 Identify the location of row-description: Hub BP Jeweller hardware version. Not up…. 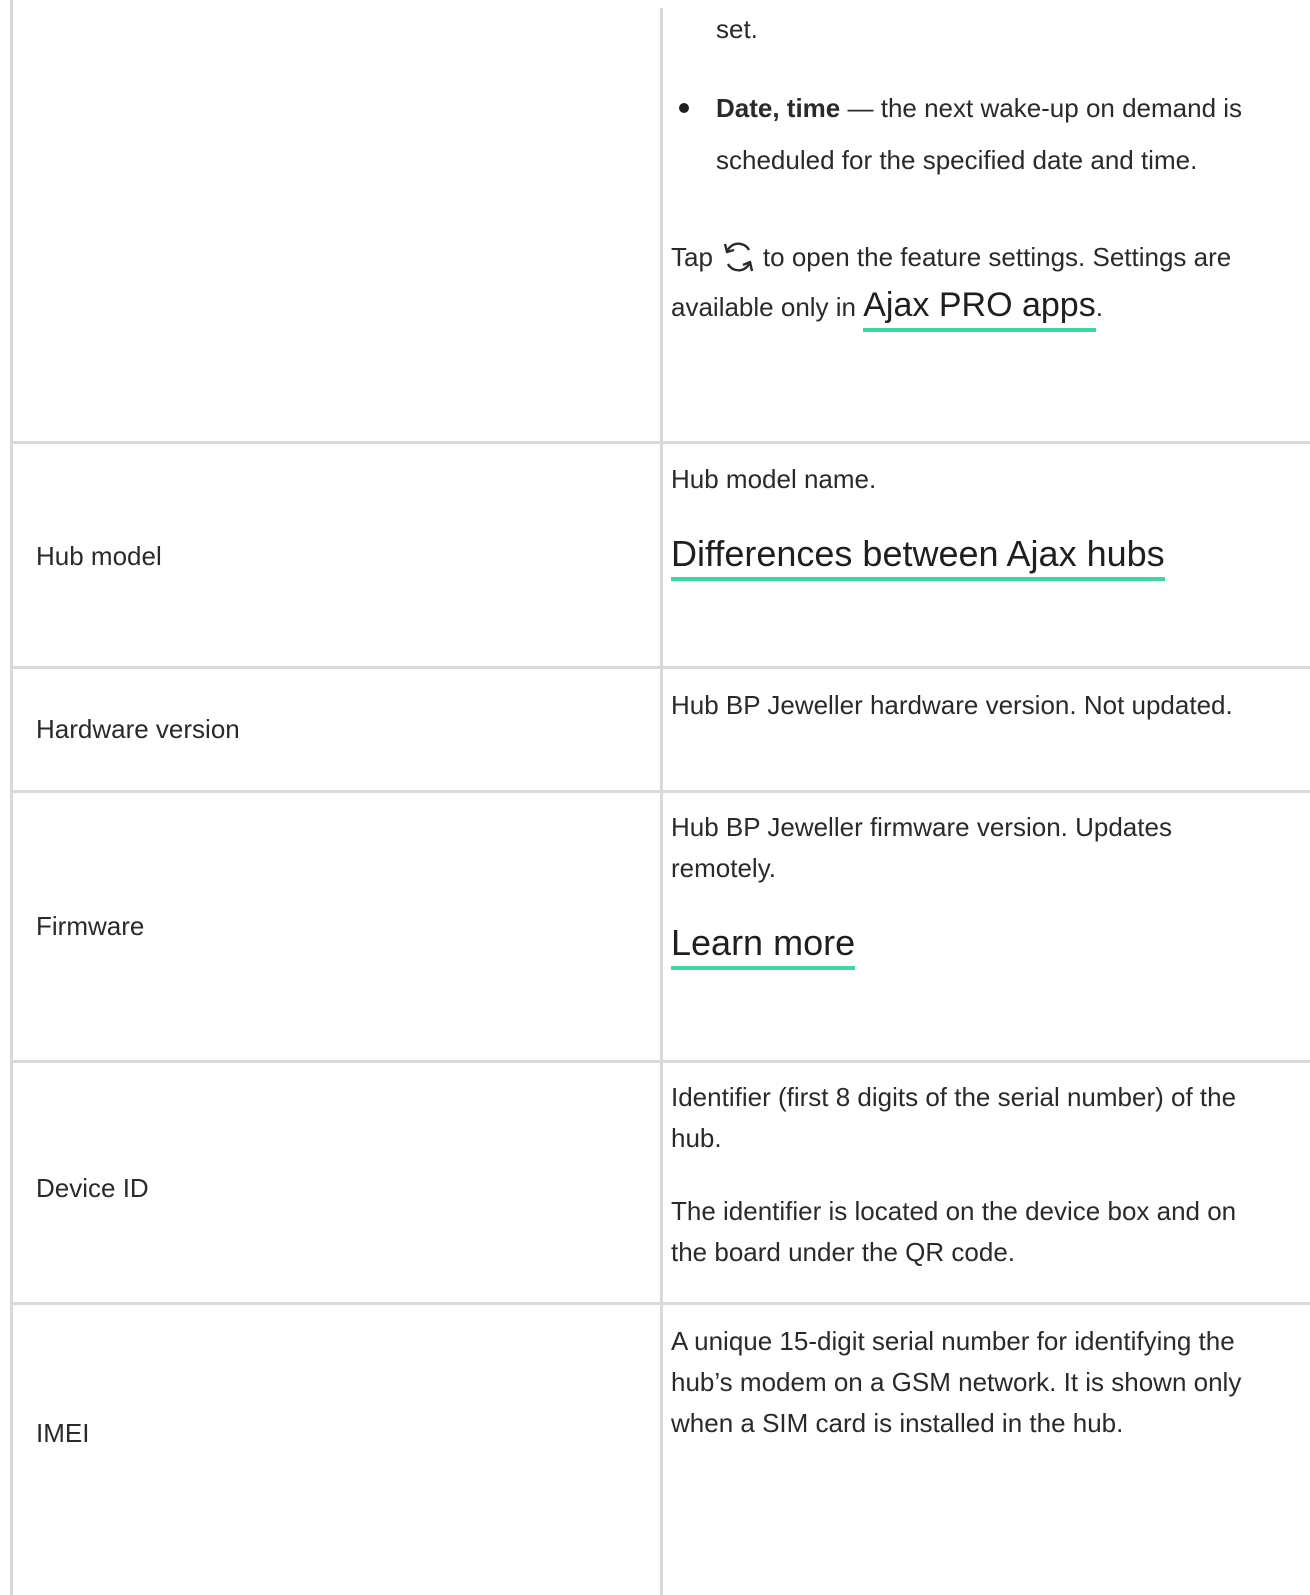
(952, 705).